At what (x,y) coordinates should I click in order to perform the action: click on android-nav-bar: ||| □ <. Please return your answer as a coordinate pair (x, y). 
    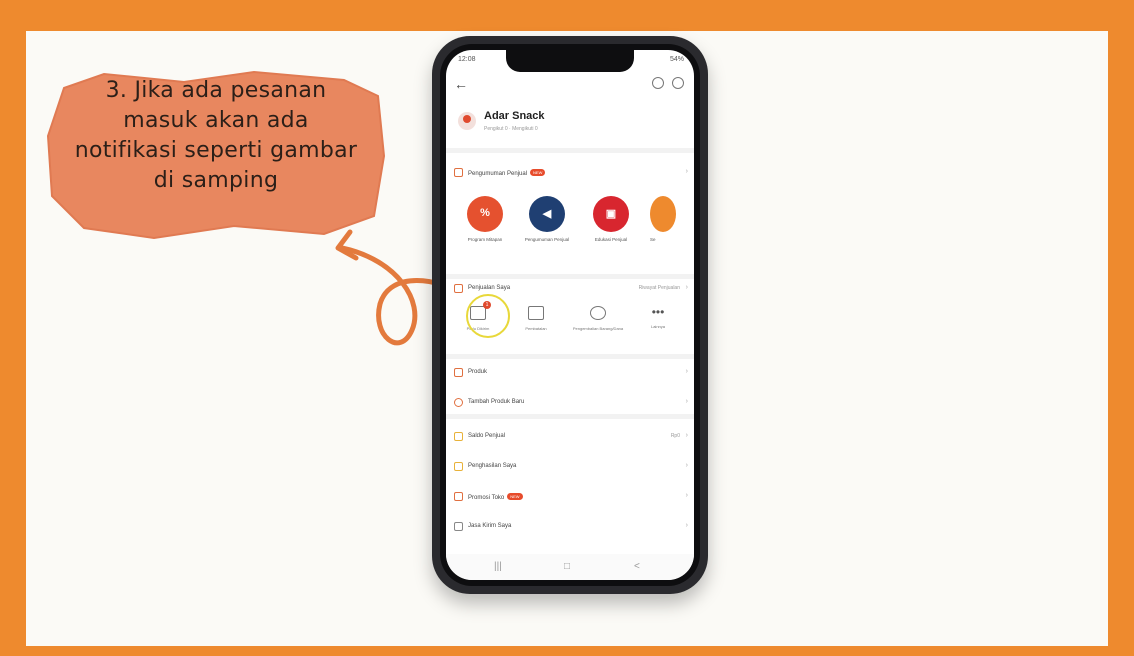
    Looking at the image, I should click on (570, 567).